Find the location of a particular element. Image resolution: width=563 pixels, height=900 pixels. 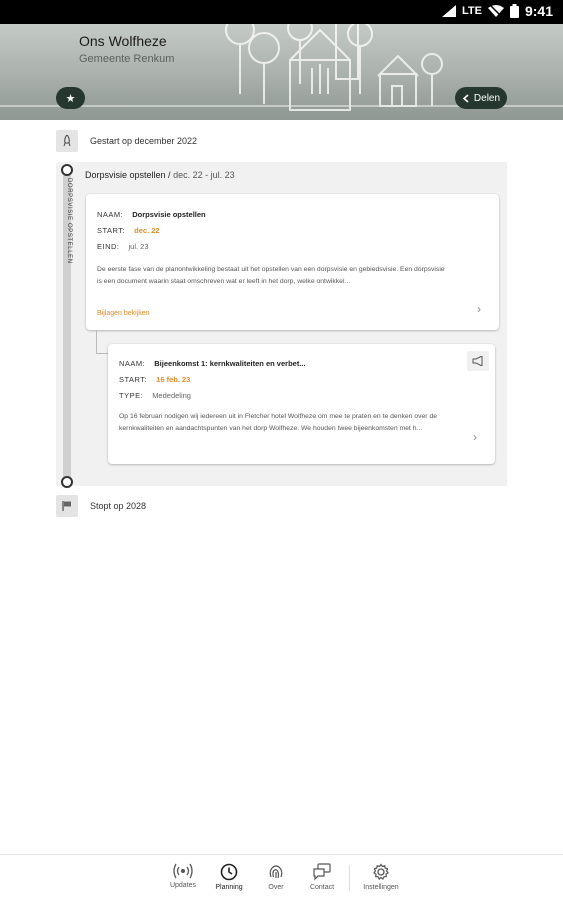

start-milestone: Gestart op december 2022 is located at coordinates (126, 141).